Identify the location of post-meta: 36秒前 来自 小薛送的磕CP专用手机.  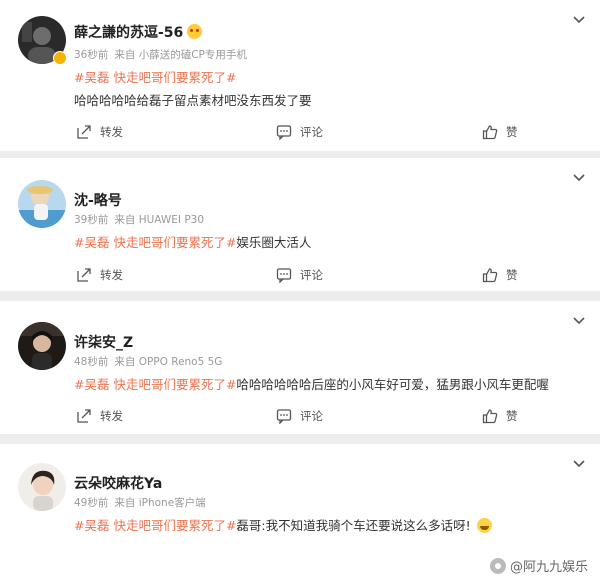
(163, 54).